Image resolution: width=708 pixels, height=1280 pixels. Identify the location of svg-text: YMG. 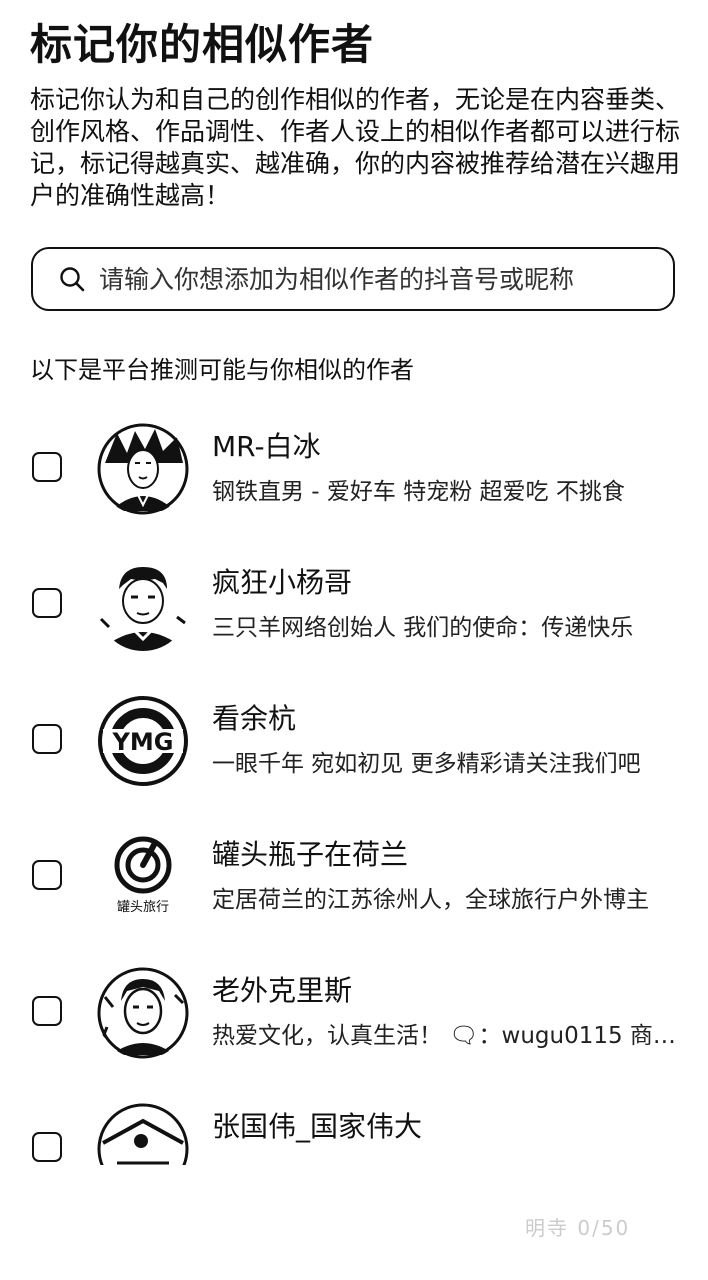
(143, 742).